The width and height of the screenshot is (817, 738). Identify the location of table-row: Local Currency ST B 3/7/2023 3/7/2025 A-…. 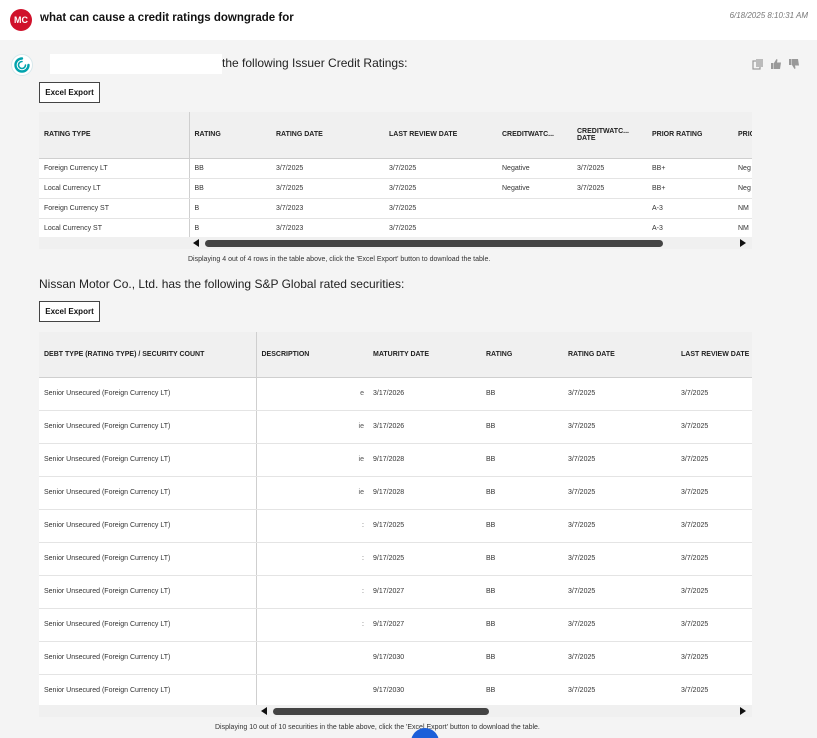
(395, 228).